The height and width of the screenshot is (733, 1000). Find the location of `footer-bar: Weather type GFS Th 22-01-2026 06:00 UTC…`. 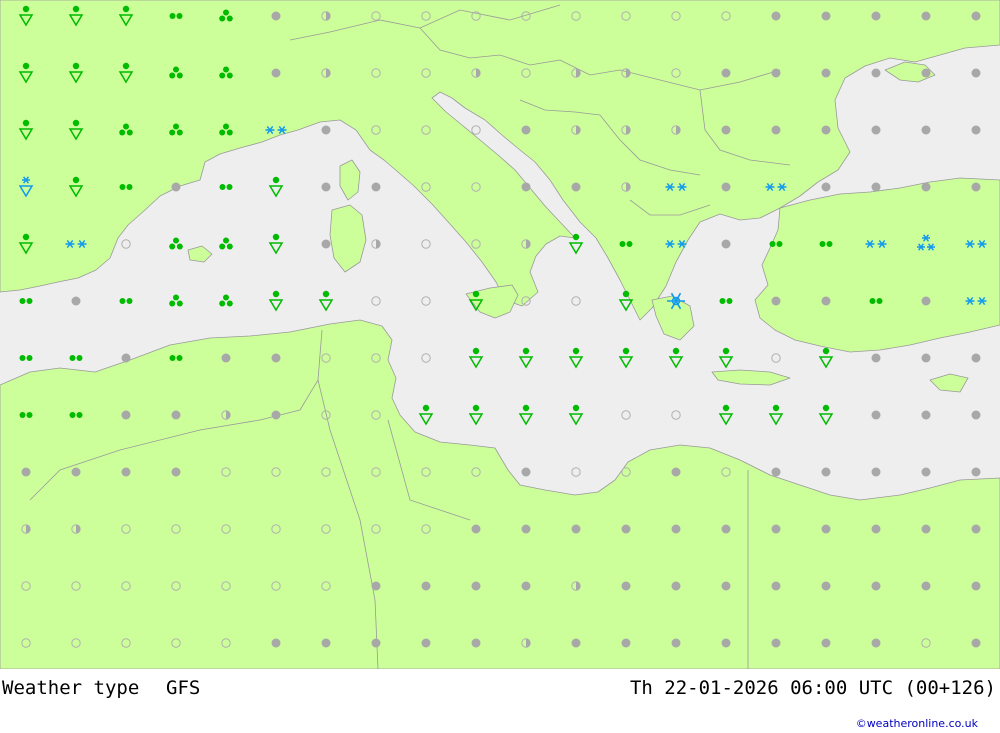

footer-bar: Weather type GFS Th 22-01-2026 06:00 UTC… is located at coordinates (500, 701).